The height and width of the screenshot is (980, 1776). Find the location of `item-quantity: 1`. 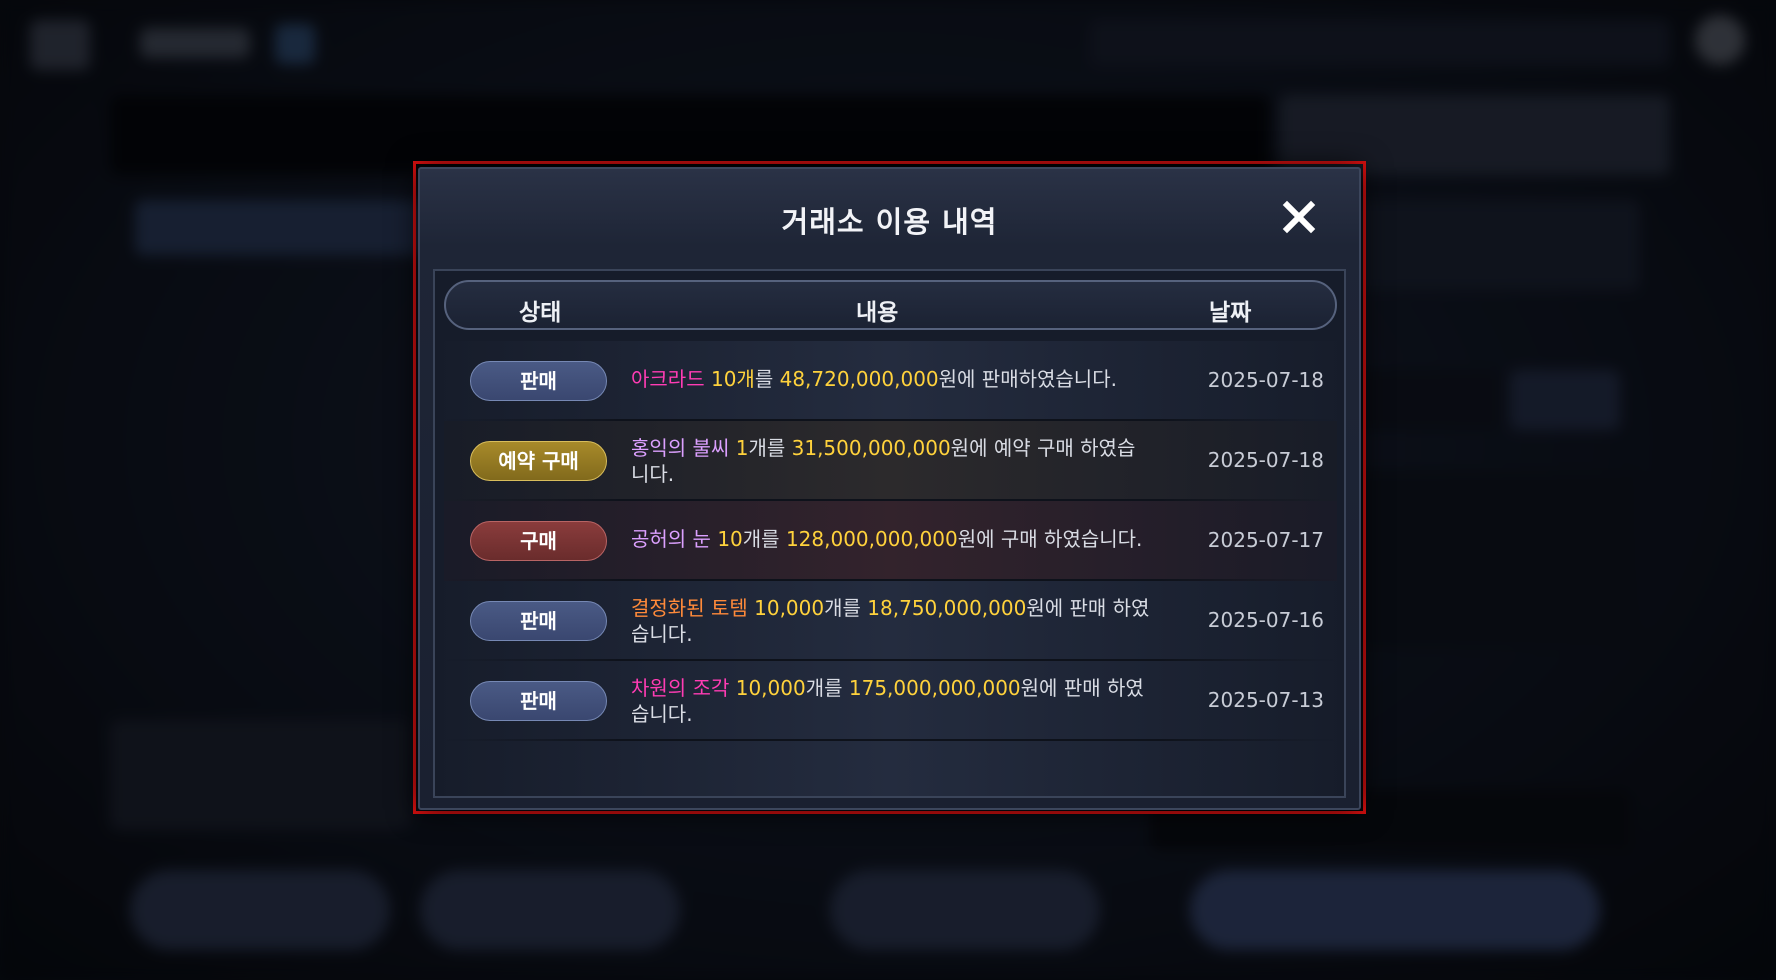

item-quantity: 1 is located at coordinates (742, 448).